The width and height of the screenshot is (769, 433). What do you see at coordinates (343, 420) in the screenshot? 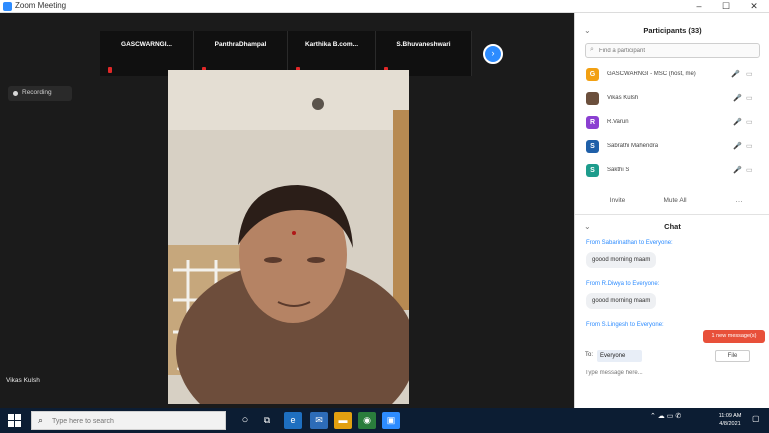
I see `file-explorer-icon: ▬` at bounding box center [343, 420].